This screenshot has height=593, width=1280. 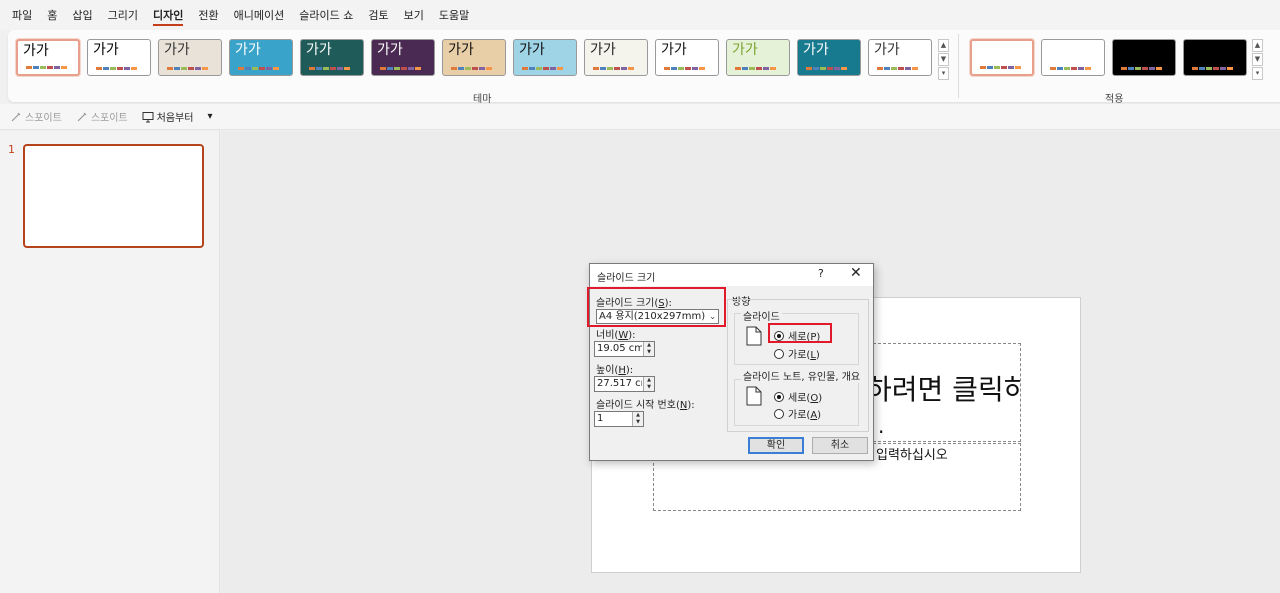 I want to click on ok-button: 확인, so click(x=776, y=445).